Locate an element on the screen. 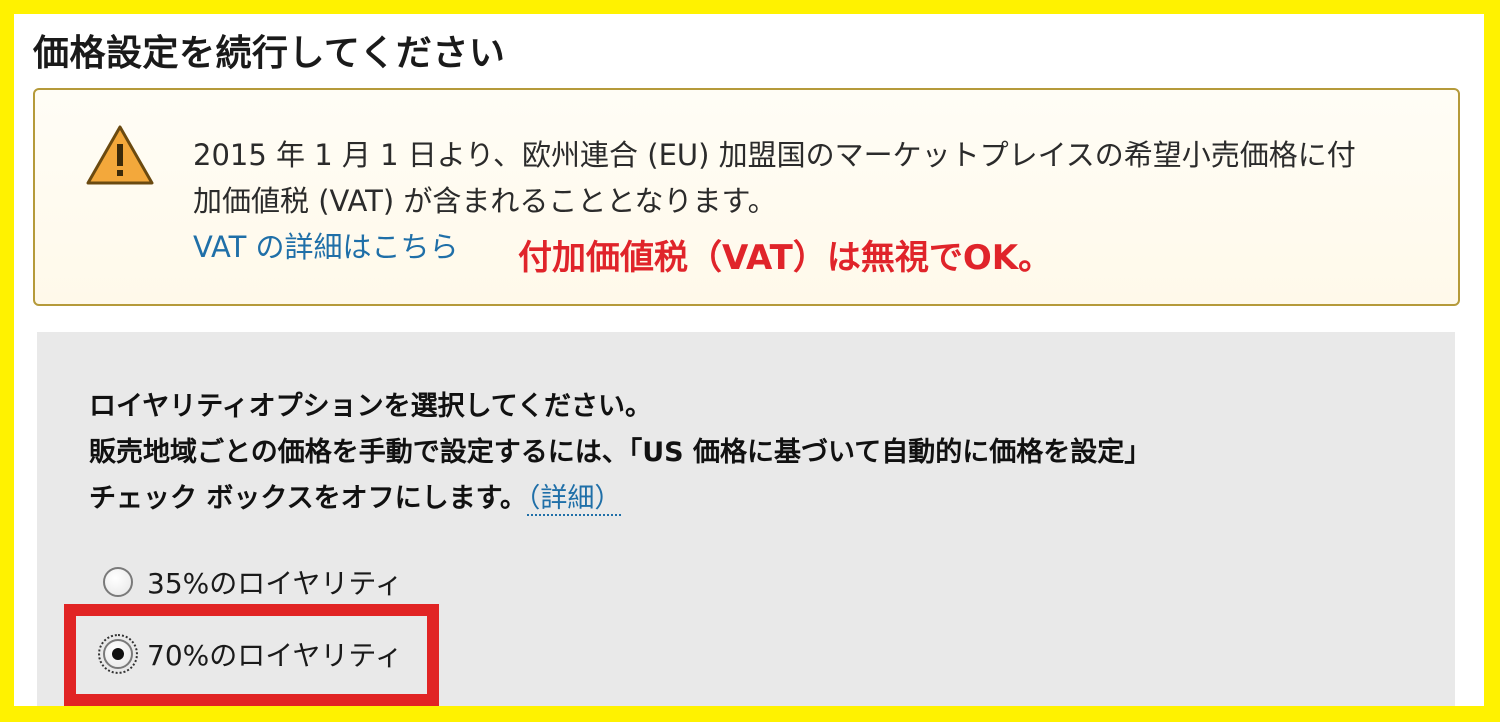 This screenshot has width=1500, height=722. royalty-option-70: 70%のロイヤリティ is located at coordinates (250, 654).